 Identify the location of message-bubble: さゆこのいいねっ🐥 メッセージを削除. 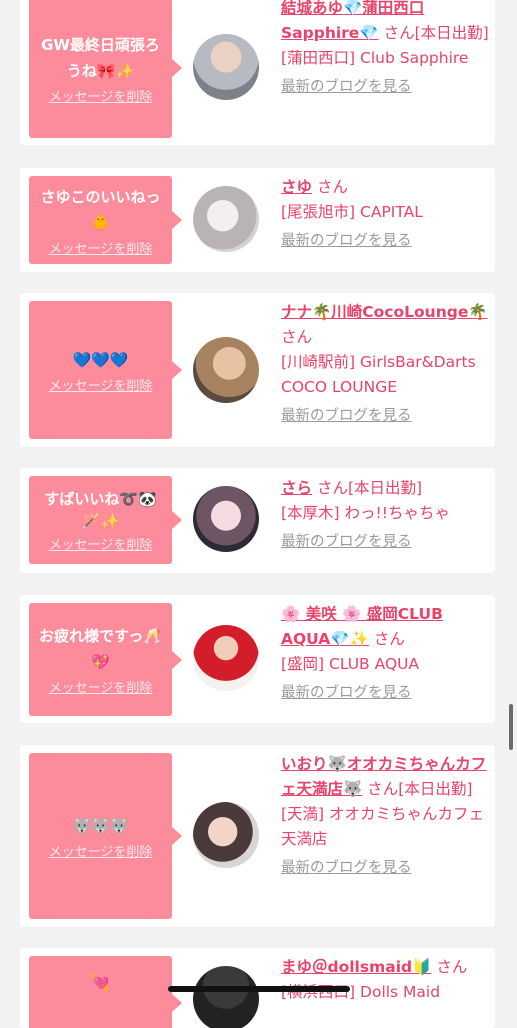
(105, 220).